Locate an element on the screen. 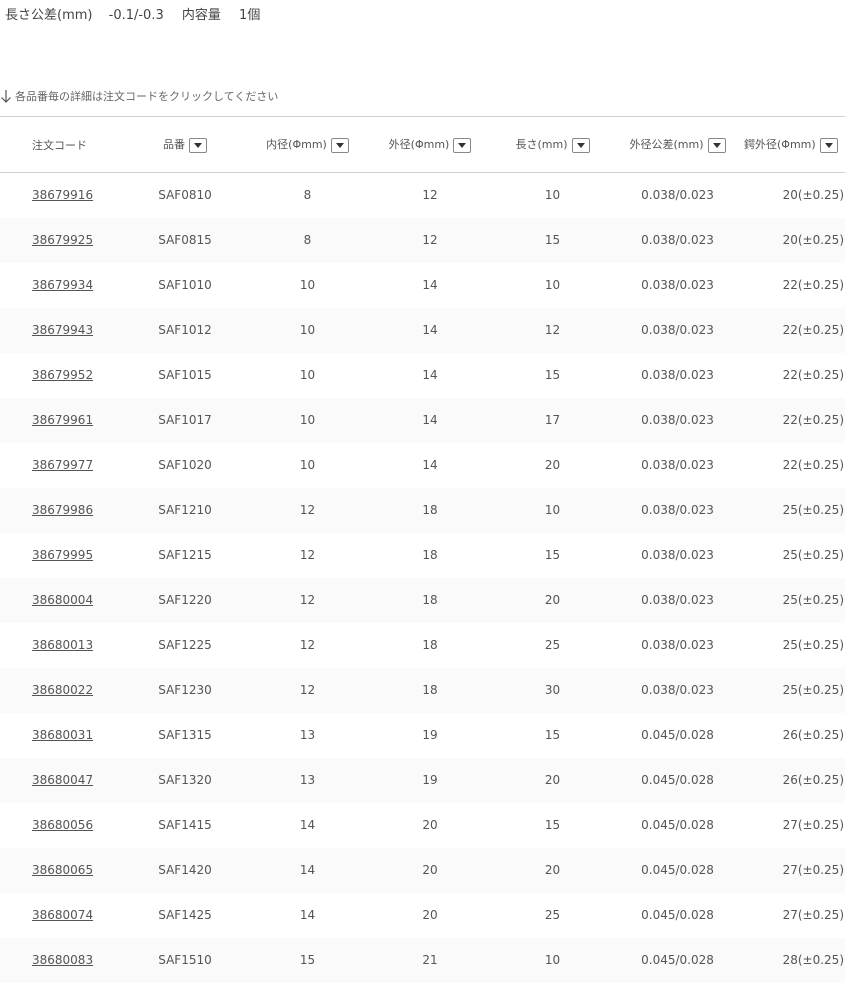 This screenshot has height=983, width=845. outer-diameter-cell: 14 is located at coordinates (430, 465).